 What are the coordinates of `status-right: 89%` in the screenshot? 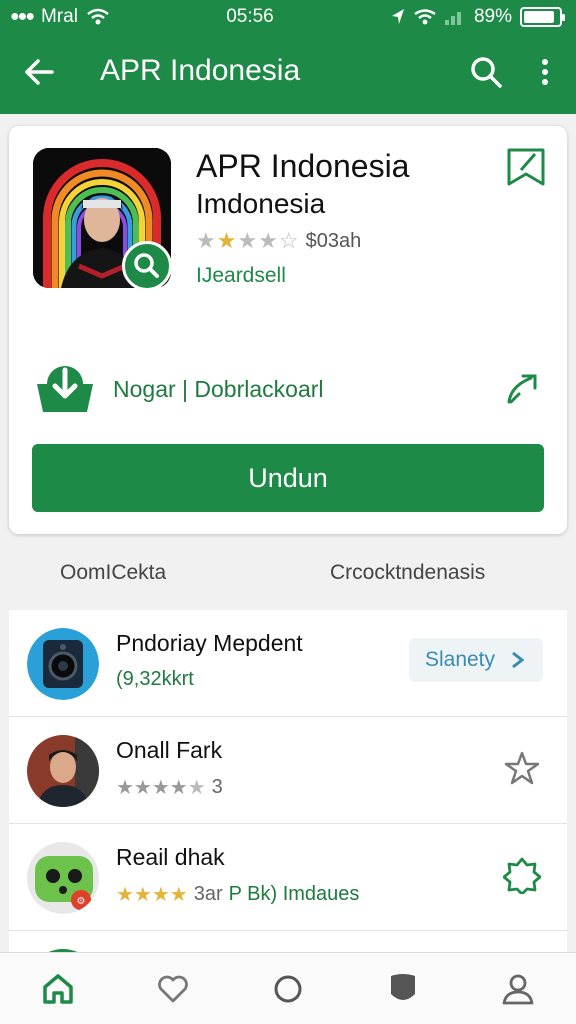 It's located at (477, 17).